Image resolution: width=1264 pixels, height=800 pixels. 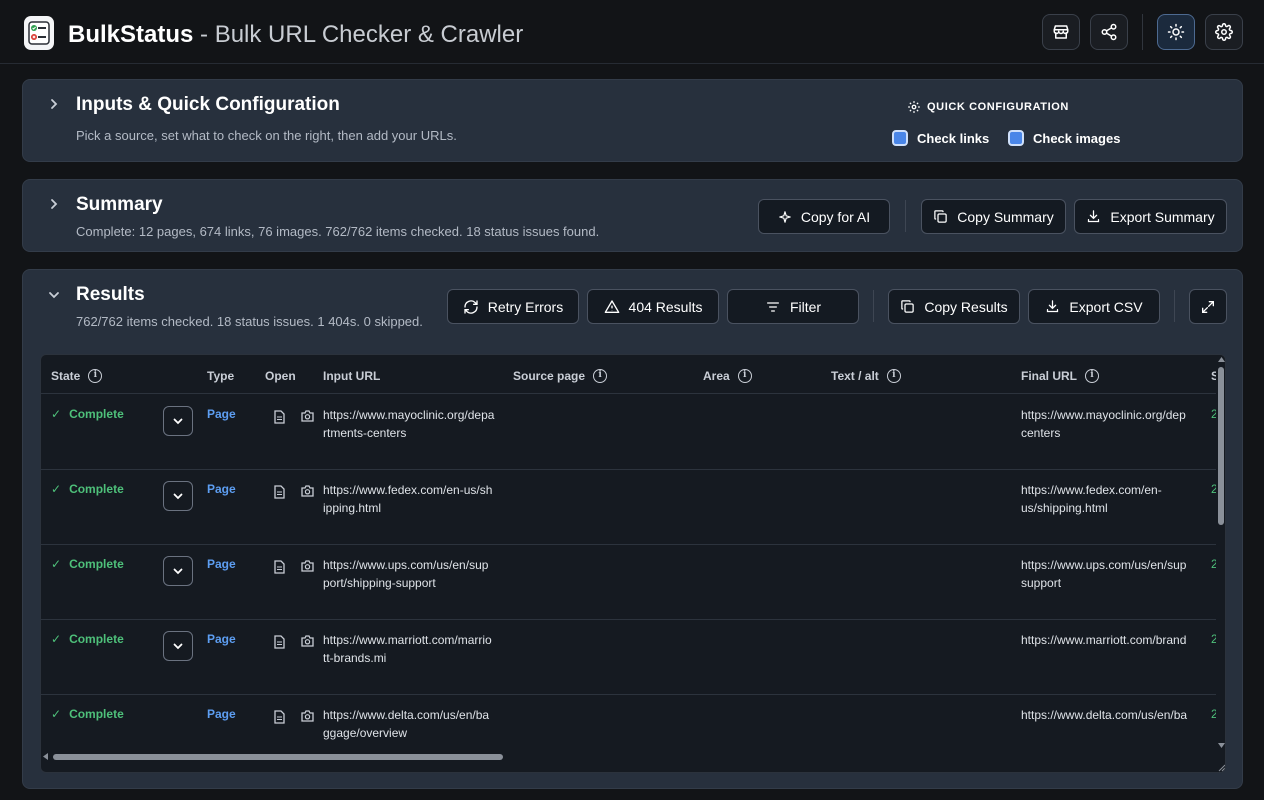 What do you see at coordinates (1061, 32) in the screenshot?
I see `store-button` at bounding box center [1061, 32].